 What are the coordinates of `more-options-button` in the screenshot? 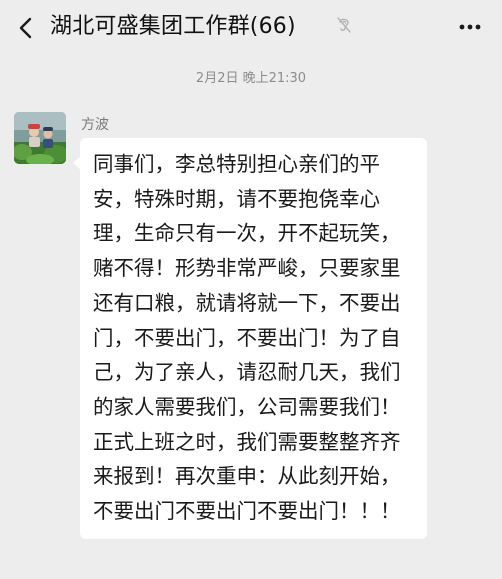 It's located at (470, 27).